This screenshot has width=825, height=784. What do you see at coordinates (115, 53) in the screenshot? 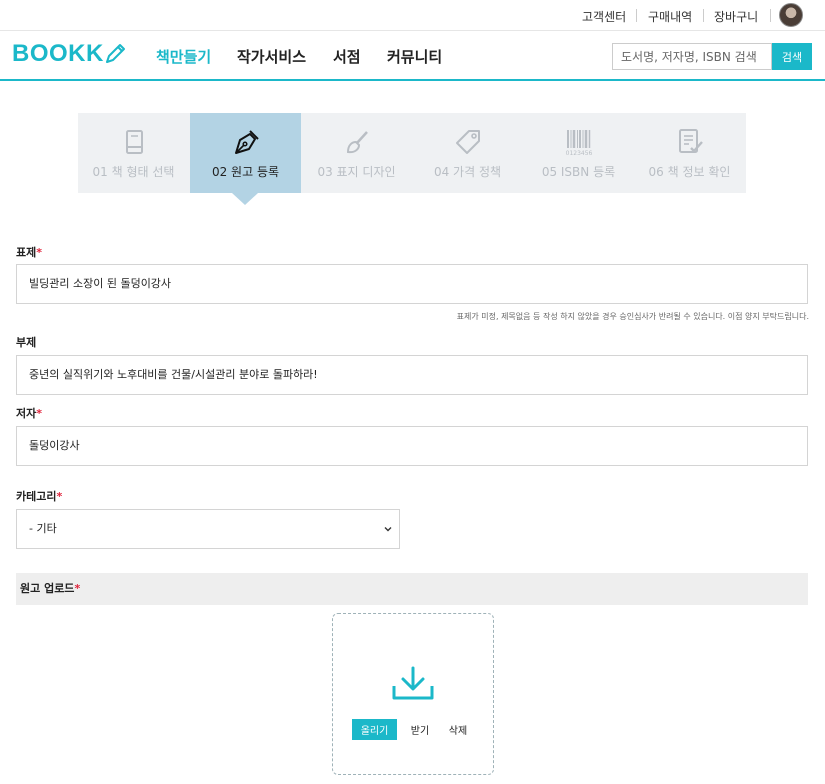
I see `logo-pencil-icon` at bounding box center [115, 53].